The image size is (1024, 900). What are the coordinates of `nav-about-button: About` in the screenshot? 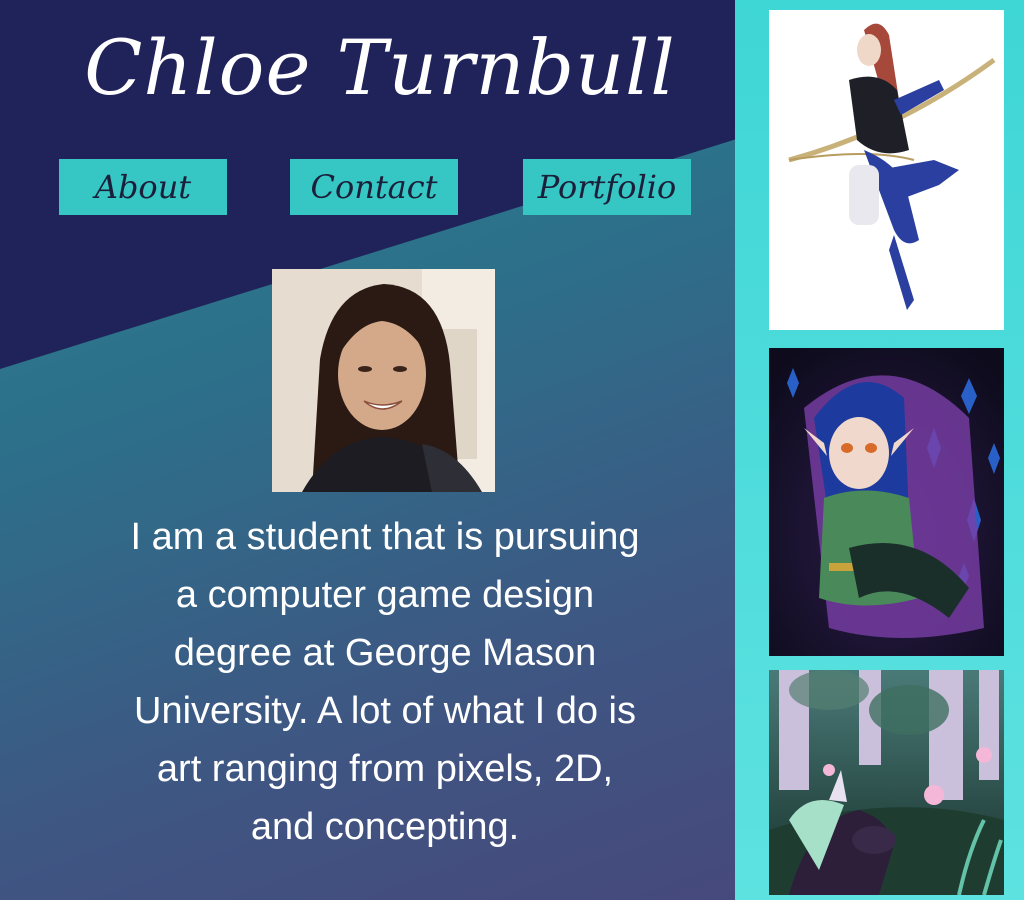 It's located at (143, 187).